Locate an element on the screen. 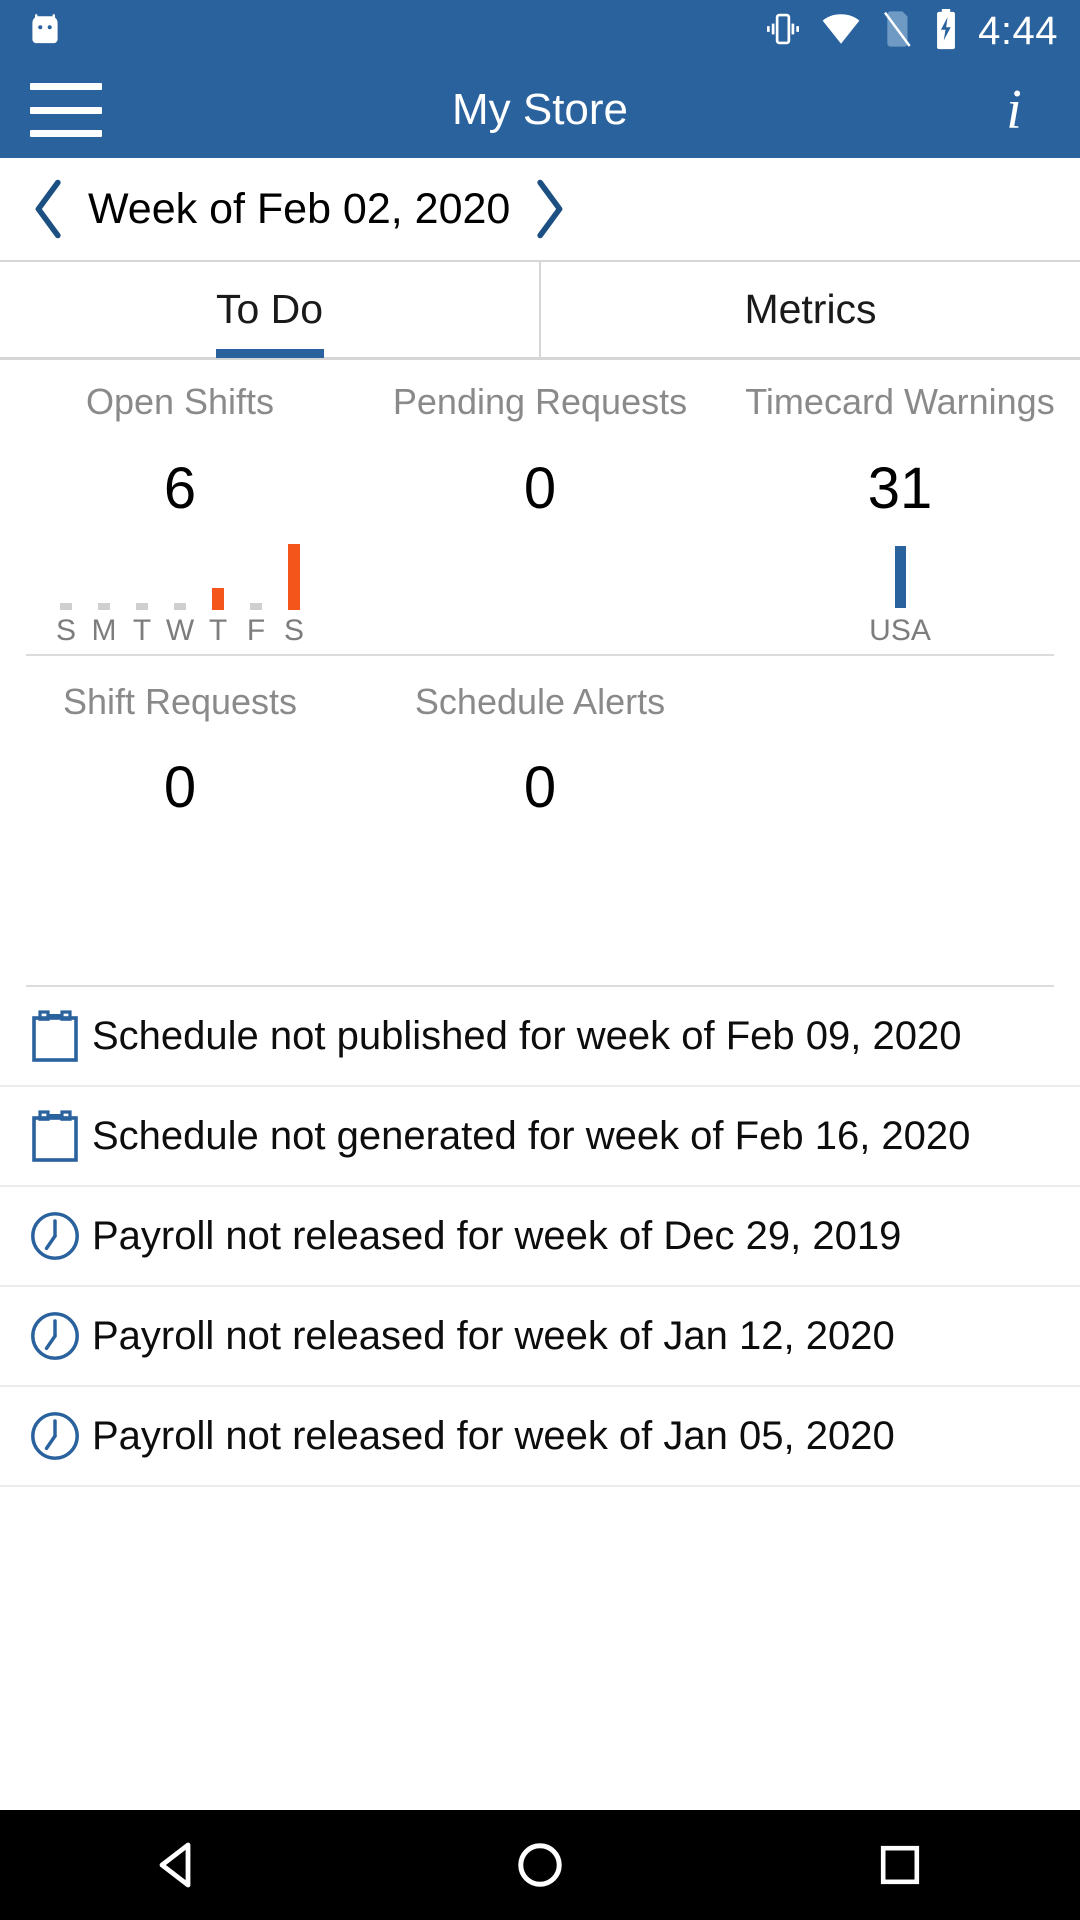 The height and width of the screenshot is (1920, 1080). tab-to-do: To Do is located at coordinates (269, 309).